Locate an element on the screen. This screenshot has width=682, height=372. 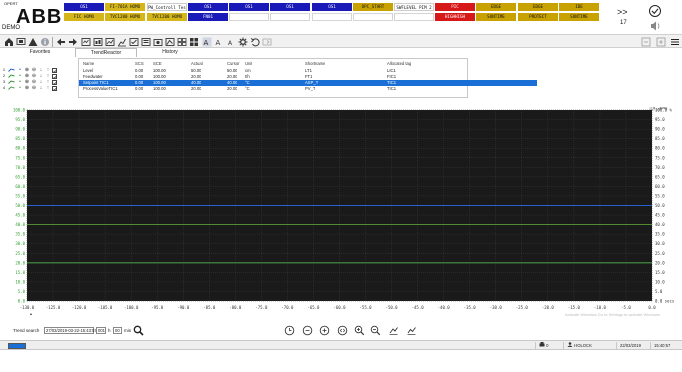
camera-icon is located at coordinates (157, 41).